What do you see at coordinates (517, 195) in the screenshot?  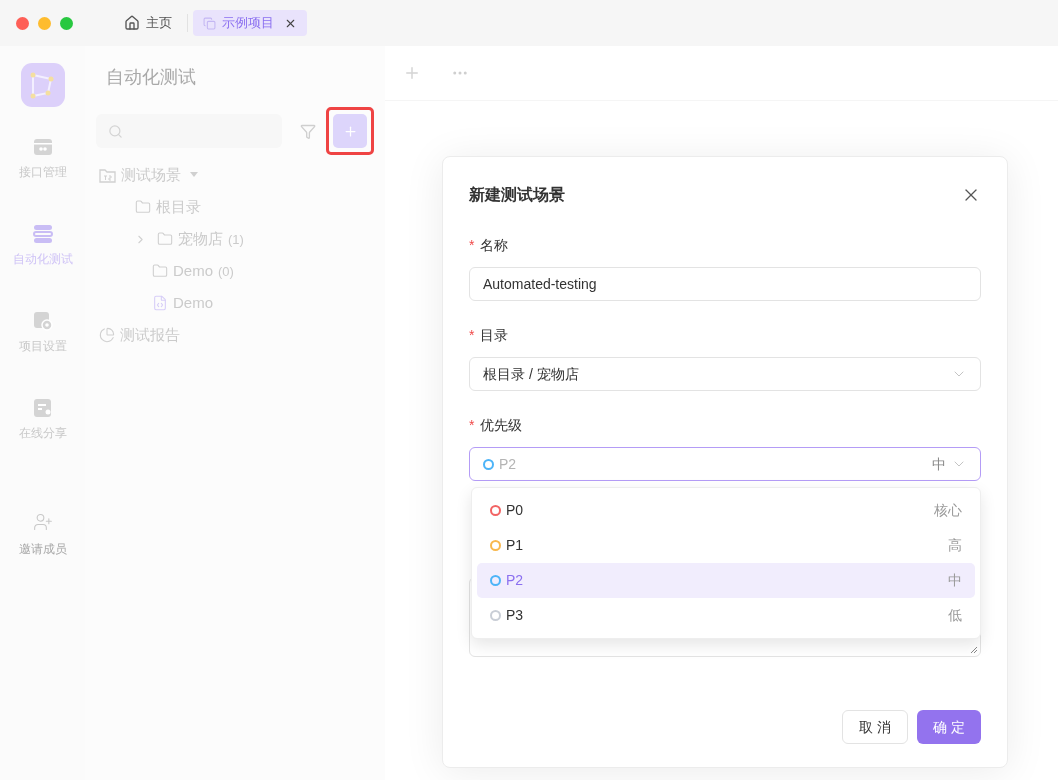 I see `modal-title: 新建测试场景` at bounding box center [517, 195].